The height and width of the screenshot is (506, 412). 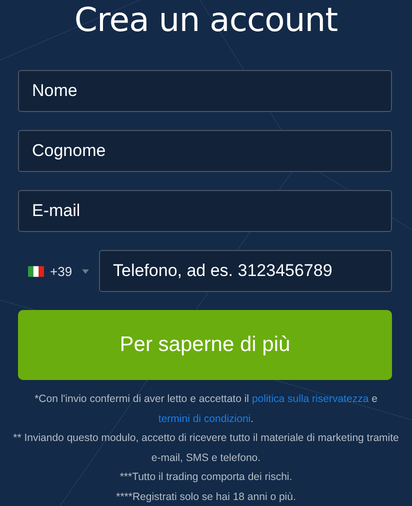 What do you see at coordinates (86, 271) in the screenshot?
I see `caret-icon` at bounding box center [86, 271].